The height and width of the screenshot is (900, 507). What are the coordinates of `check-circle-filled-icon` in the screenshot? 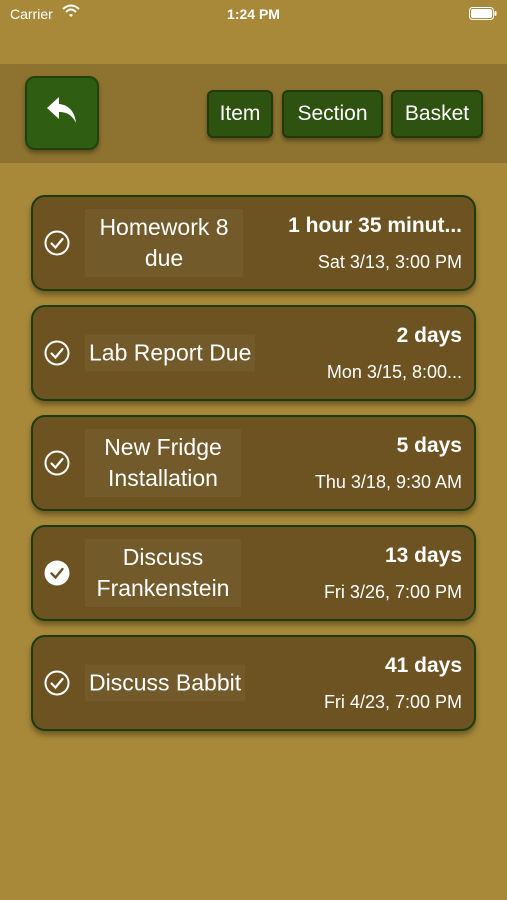 It's located at (57, 573).